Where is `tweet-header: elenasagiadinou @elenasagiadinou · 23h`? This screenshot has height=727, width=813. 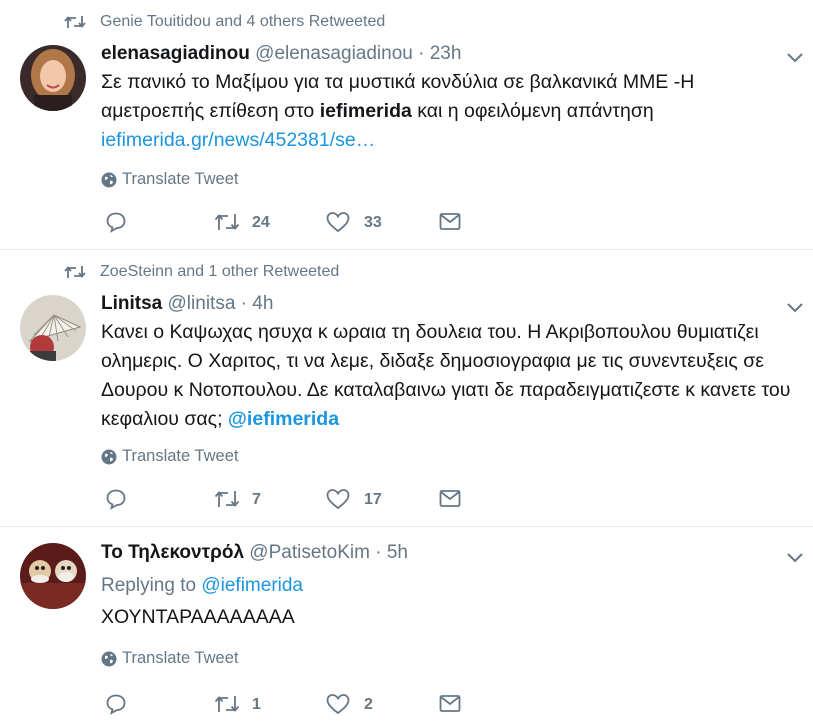 tweet-header: elenasagiadinou @elenasagiadinou · 23h is located at coordinates (281, 54).